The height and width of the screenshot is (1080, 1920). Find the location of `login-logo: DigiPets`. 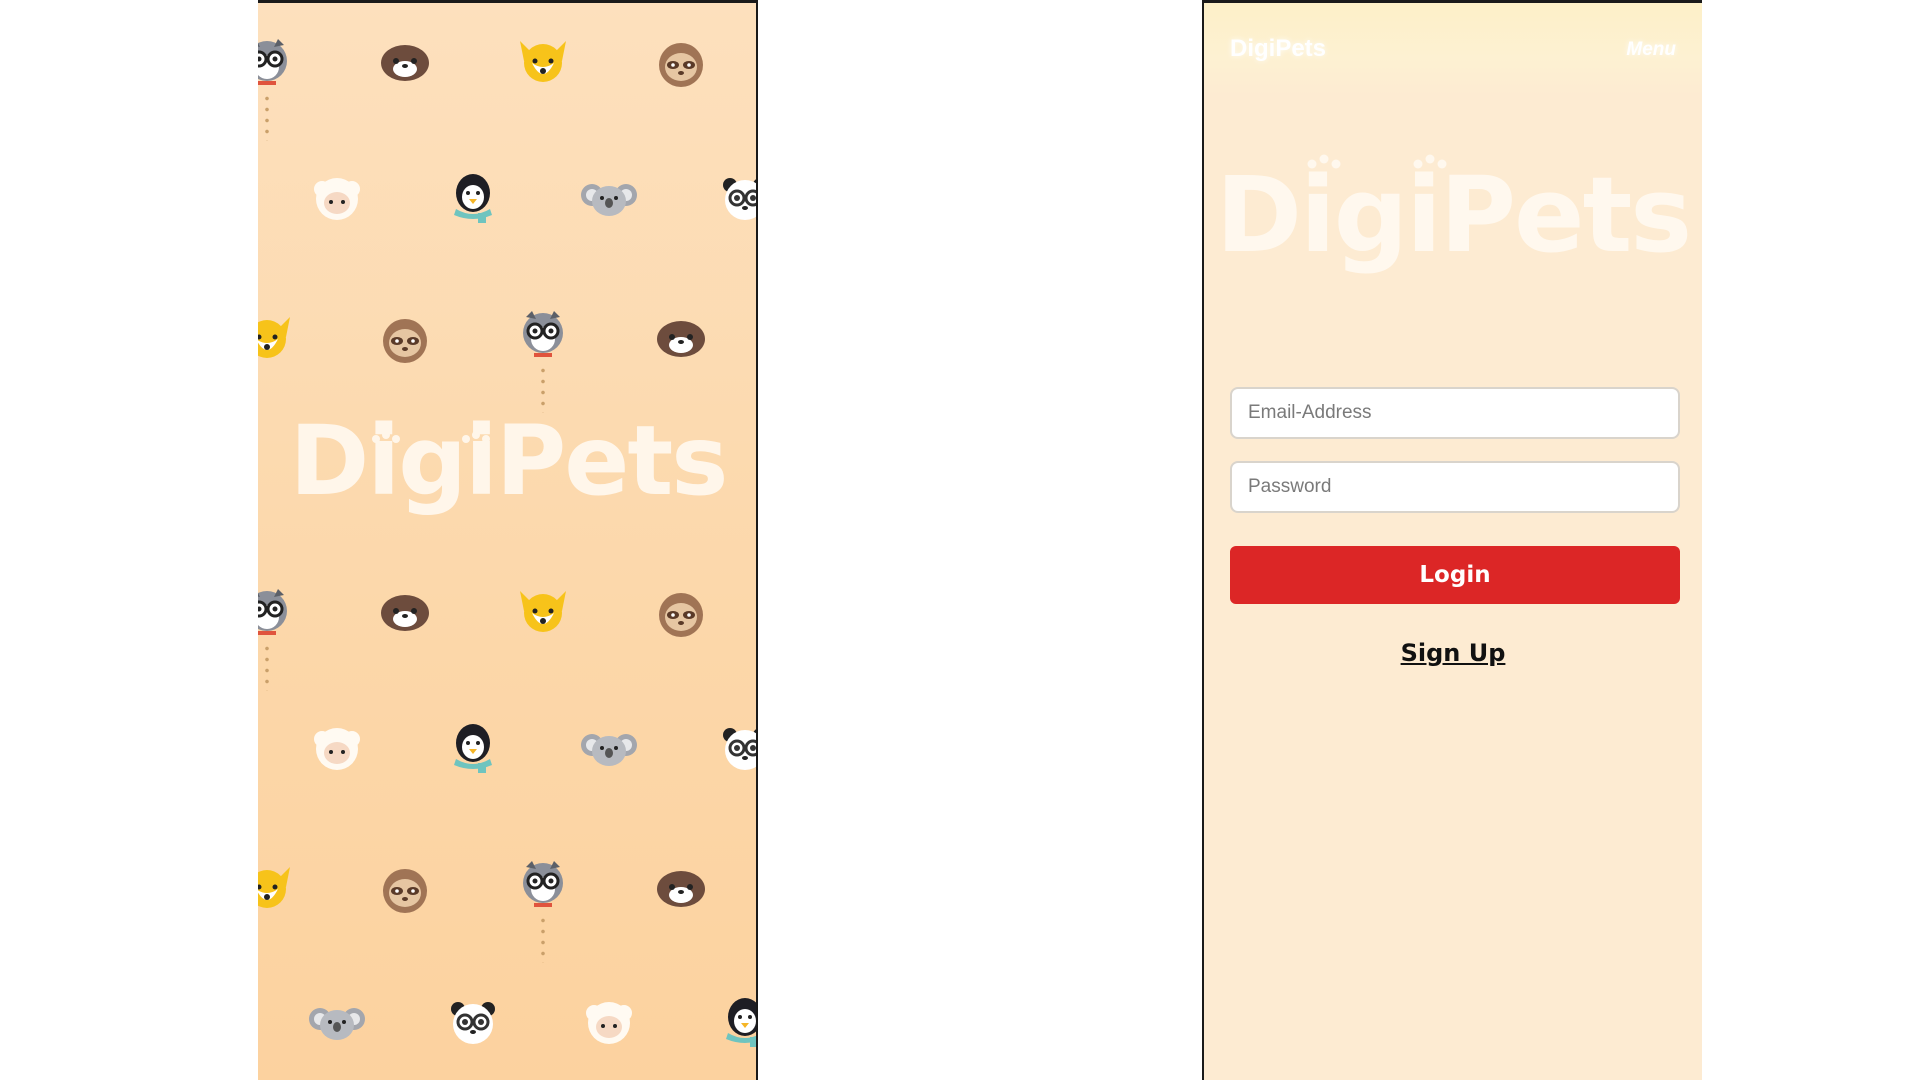

login-logo: DigiPets is located at coordinates (1453, 215).